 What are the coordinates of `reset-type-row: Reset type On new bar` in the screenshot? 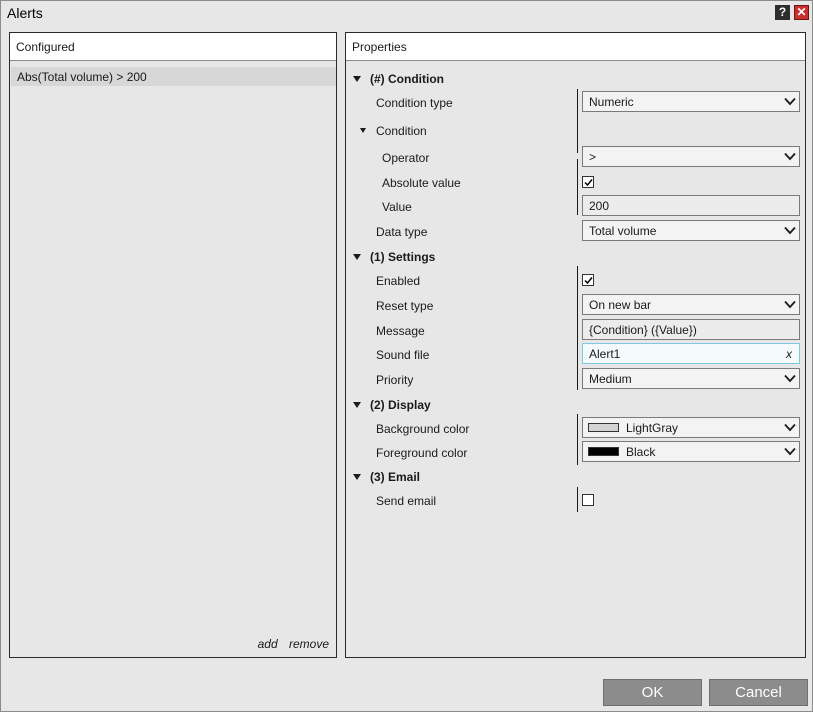 It's located at (575, 305).